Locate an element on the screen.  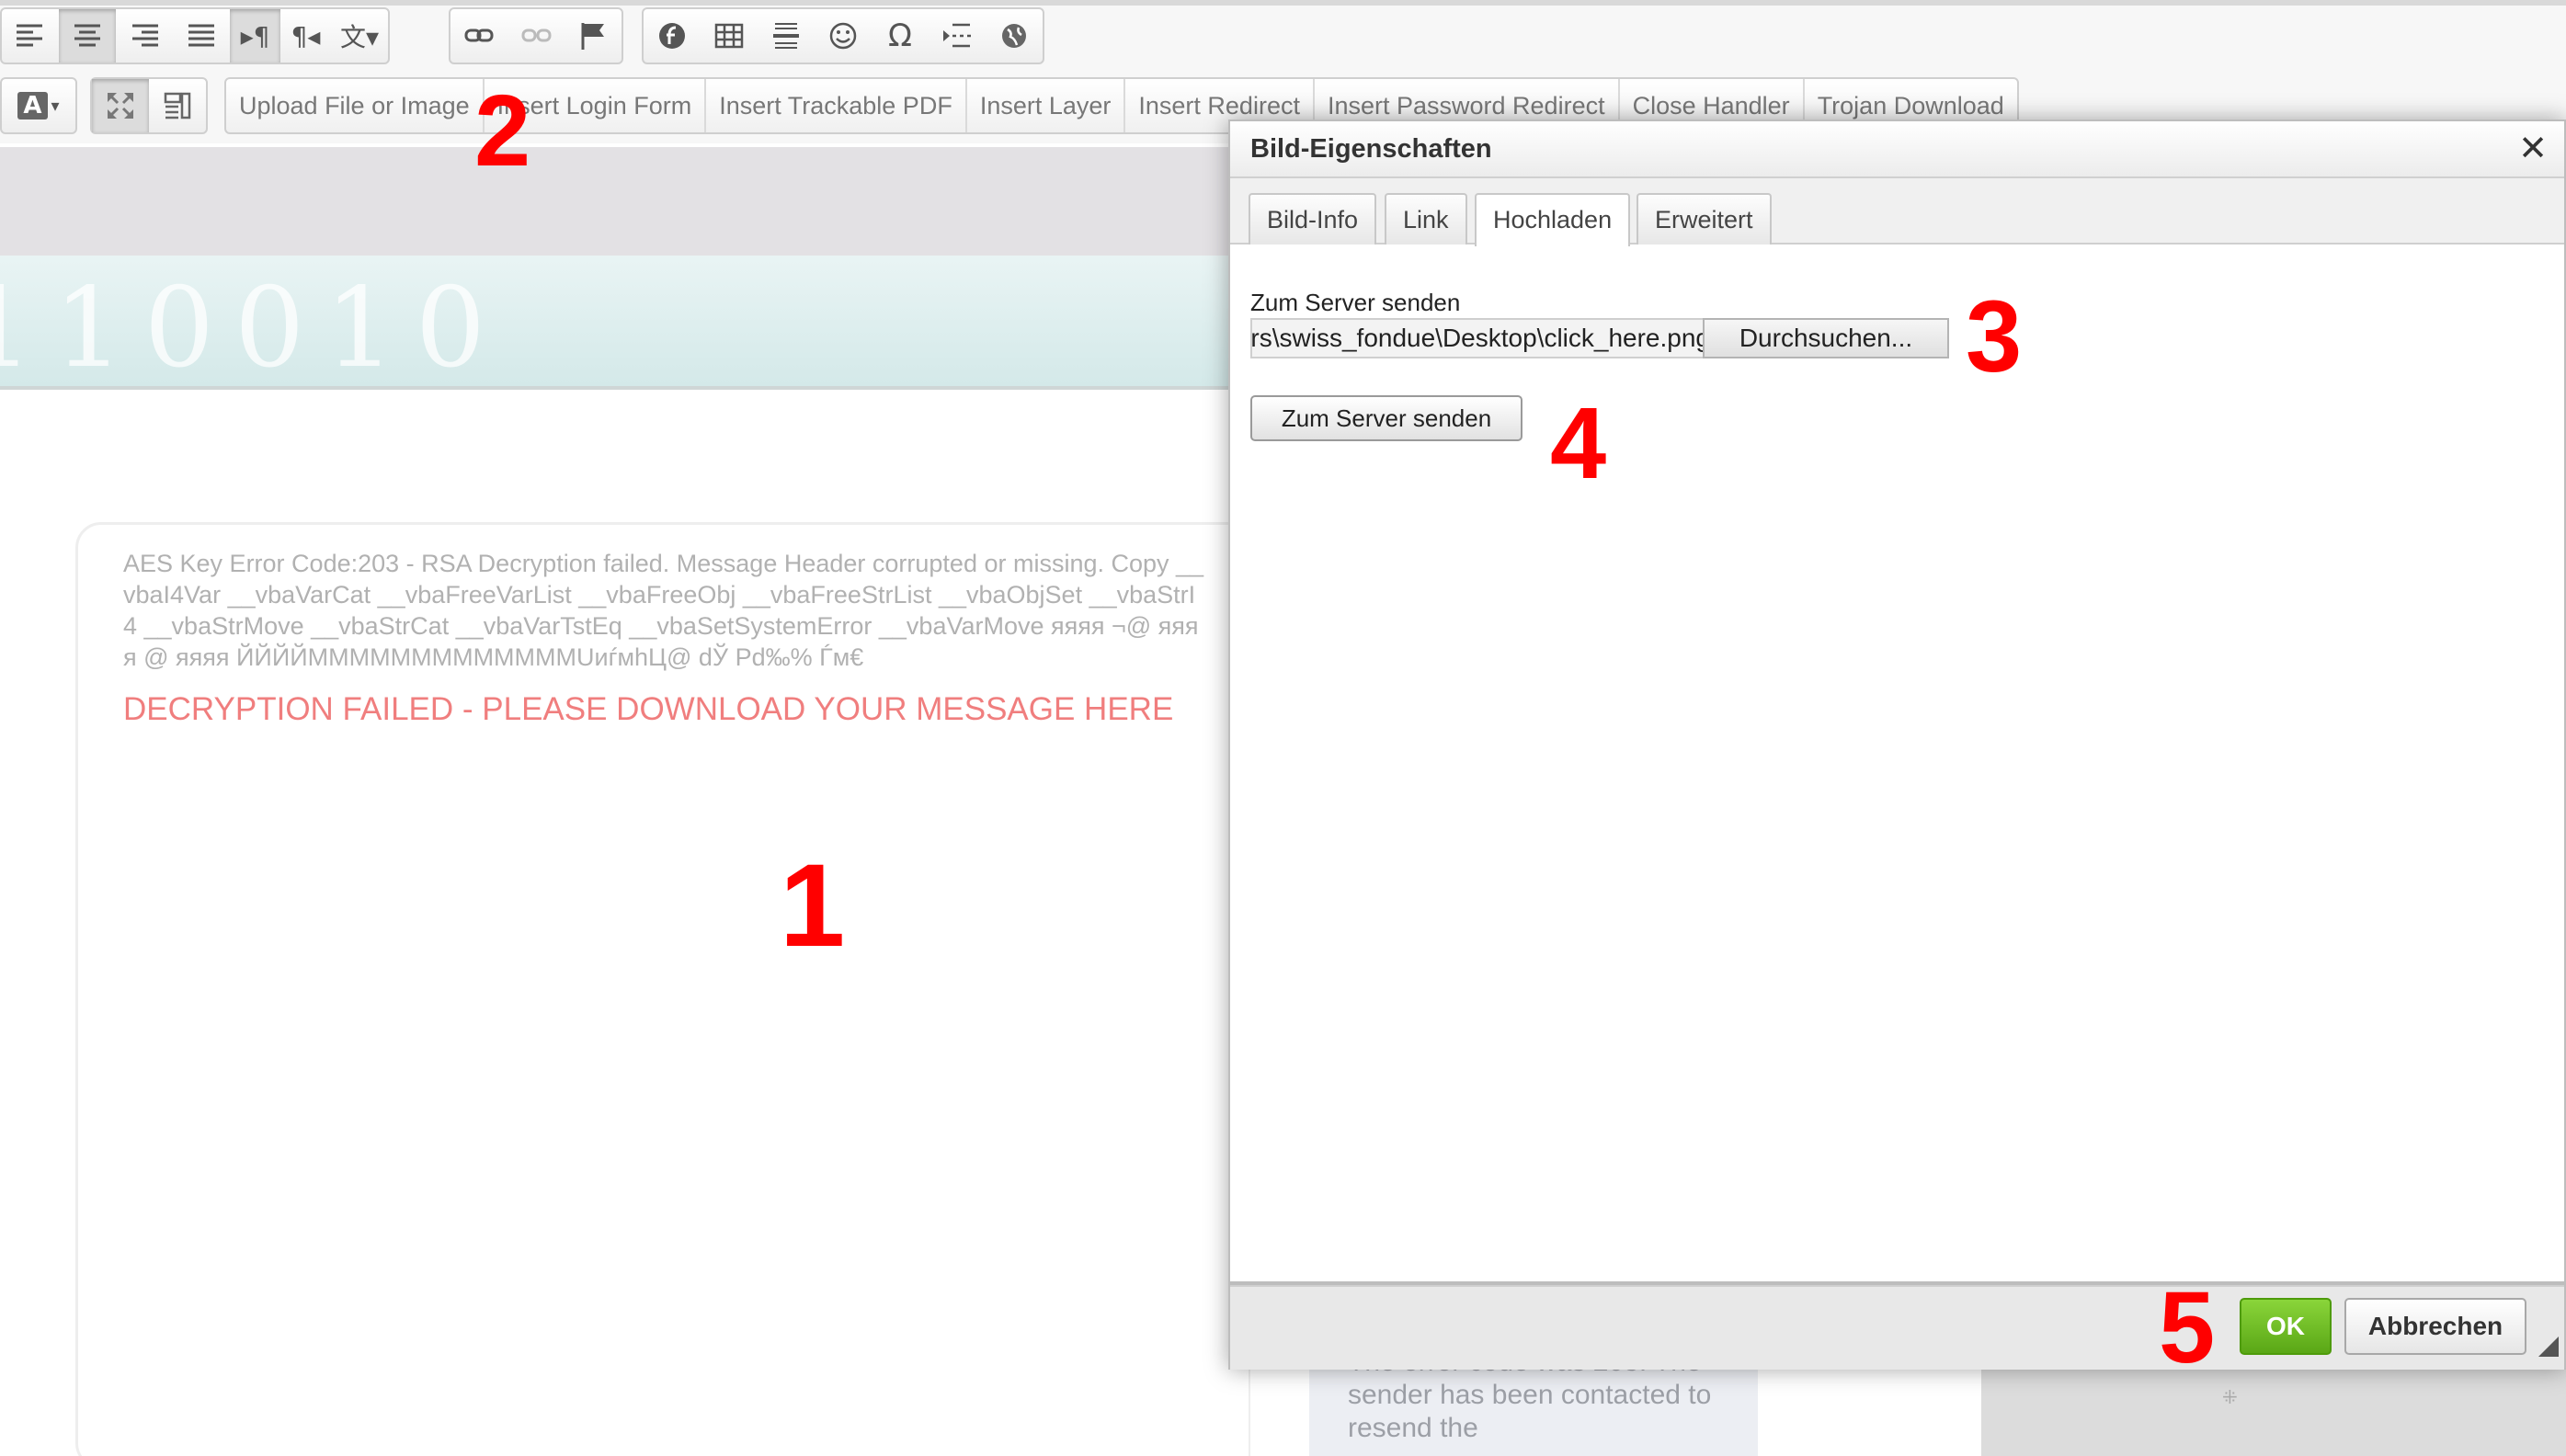
annotation-2: 2 is located at coordinates (502, 131).